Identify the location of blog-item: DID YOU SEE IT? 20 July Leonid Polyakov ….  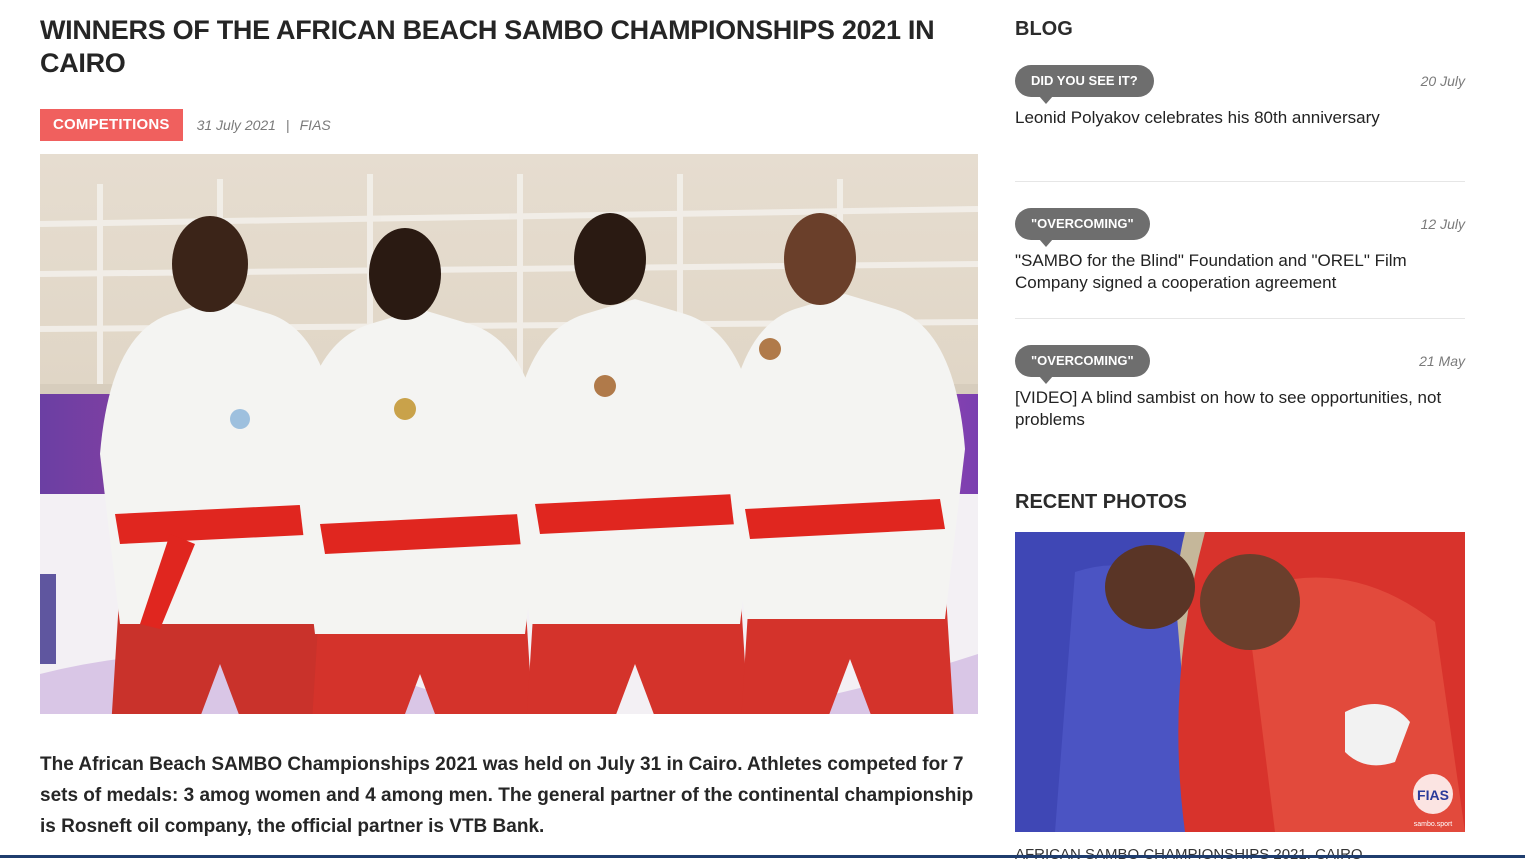
(1240, 123).